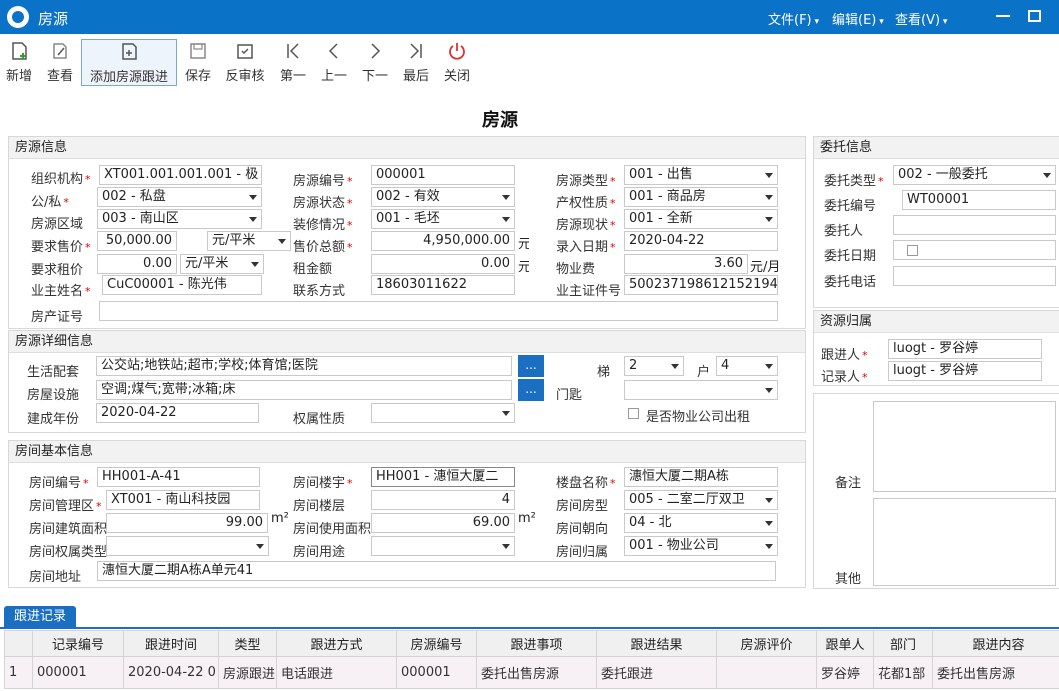  I want to click on cell-type: 房源跟进, so click(247, 672).